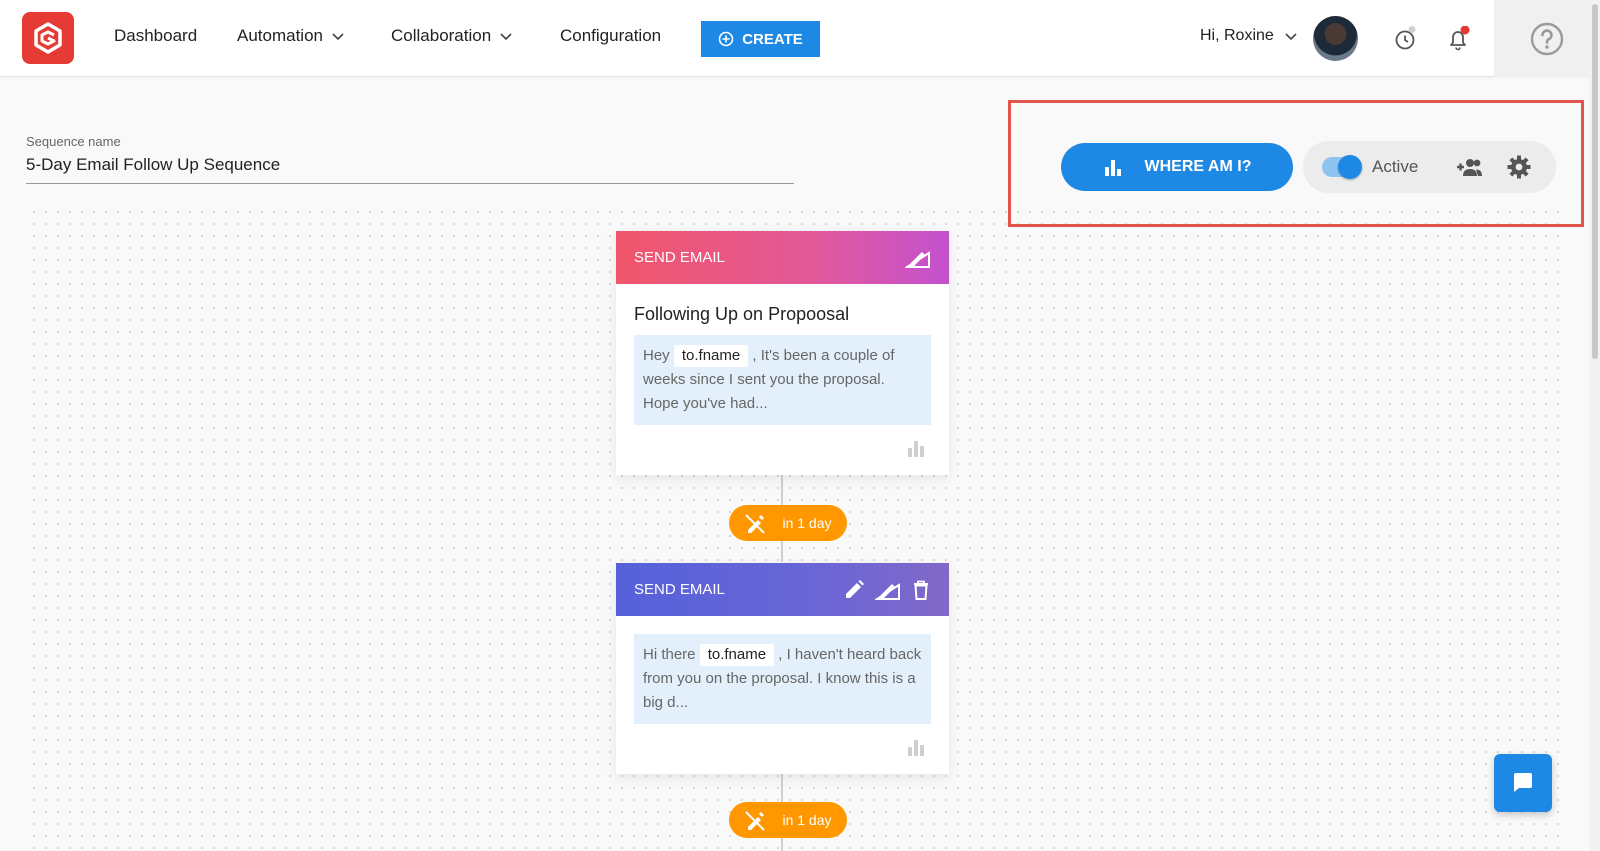 Image resolution: width=1600 pixels, height=851 pixels. Describe the element at coordinates (1237, 35) in the screenshot. I see `greeting-label: Hi, Roxine` at that location.